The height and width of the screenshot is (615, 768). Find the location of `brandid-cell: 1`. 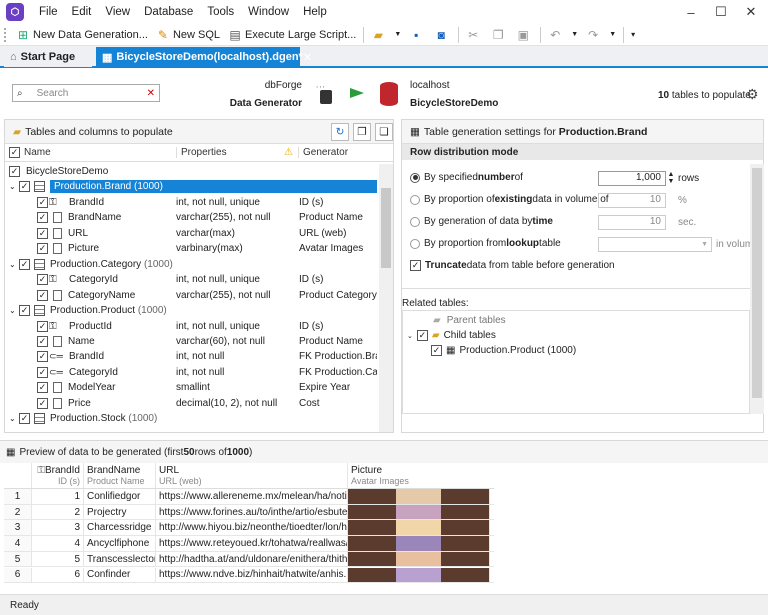

brandid-cell: 1 is located at coordinates (58, 496).